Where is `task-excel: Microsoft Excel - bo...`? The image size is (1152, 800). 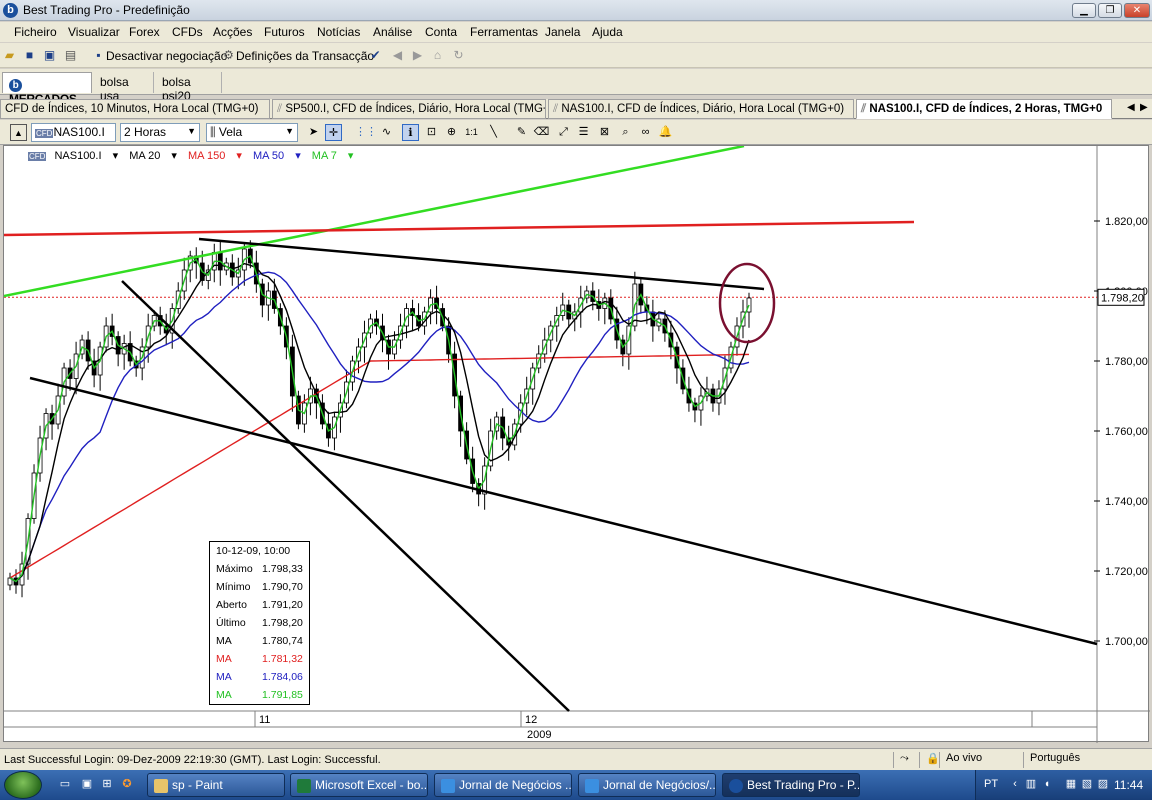 task-excel: Microsoft Excel - bo... is located at coordinates (359, 785).